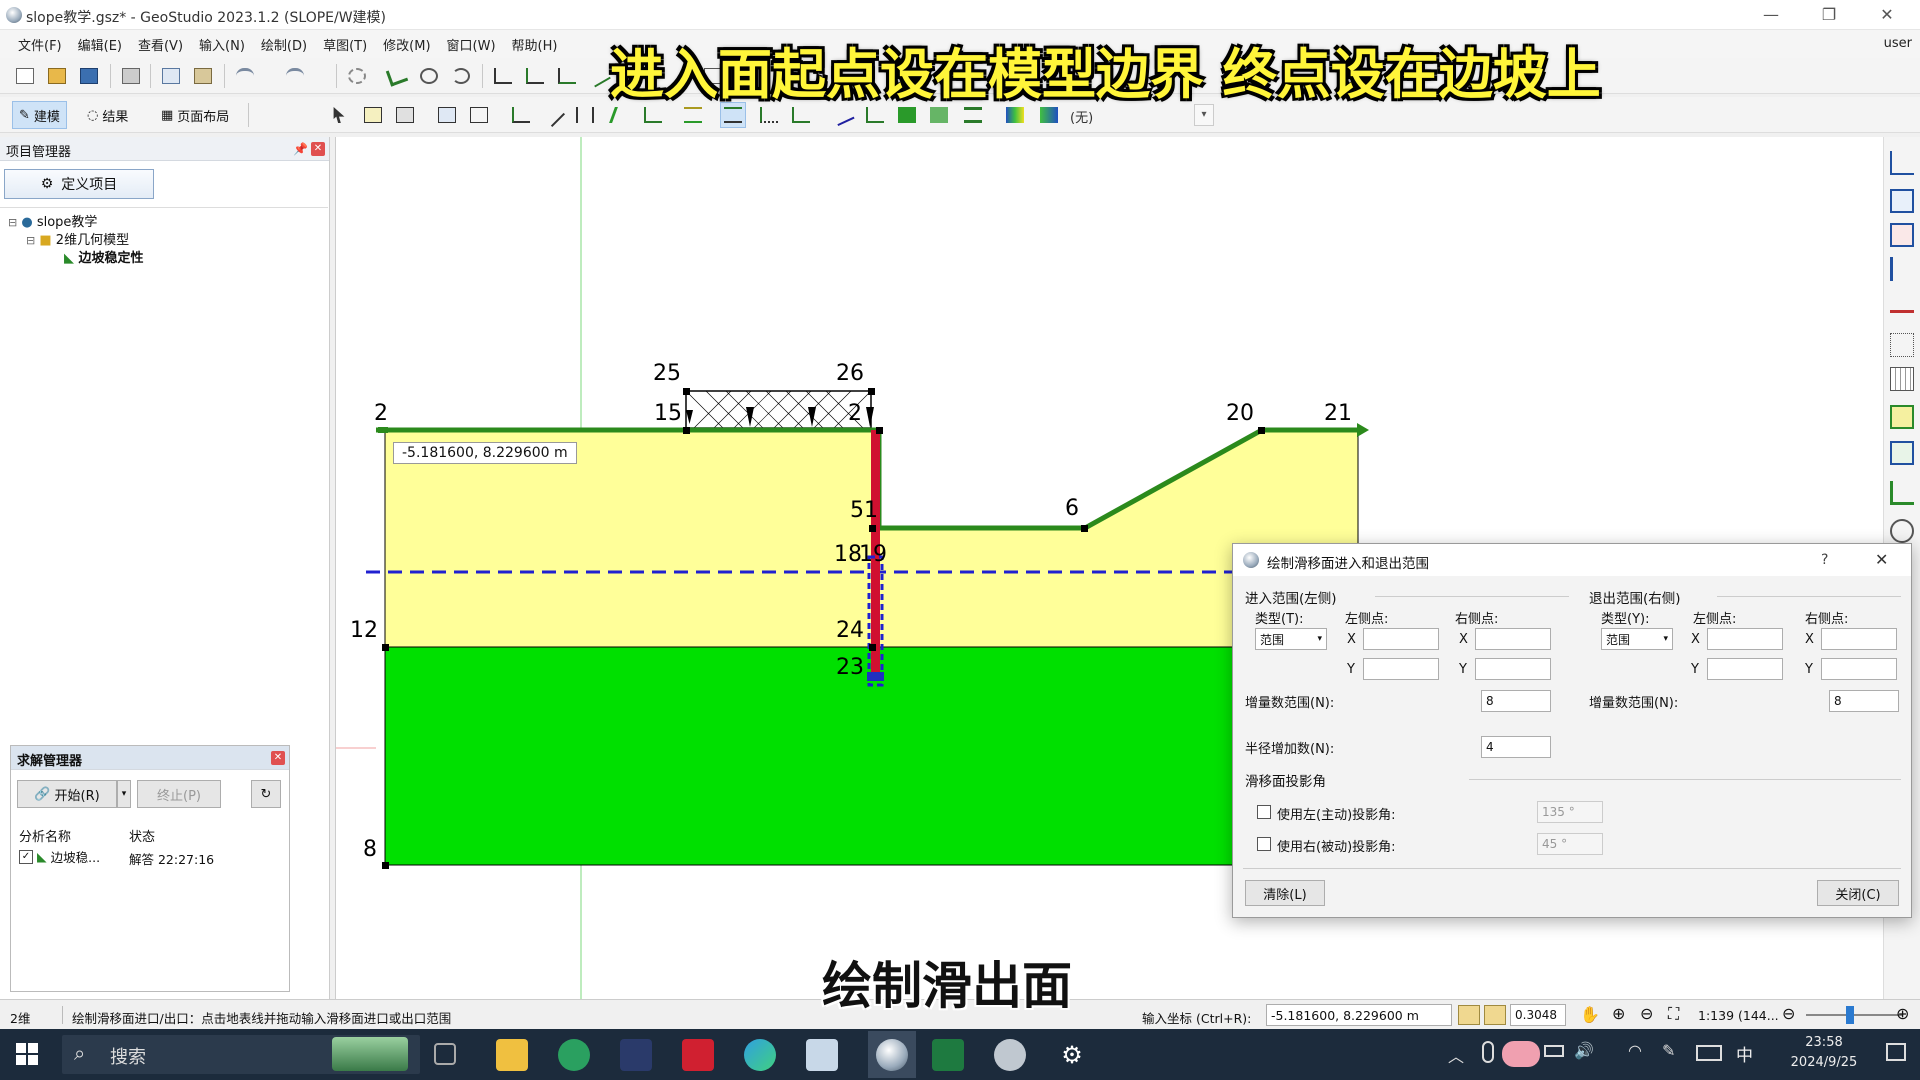 Image resolution: width=1920 pixels, height=1080 pixels. What do you see at coordinates (447, 115) in the screenshot?
I see `keyin-tool` at bounding box center [447, 115].